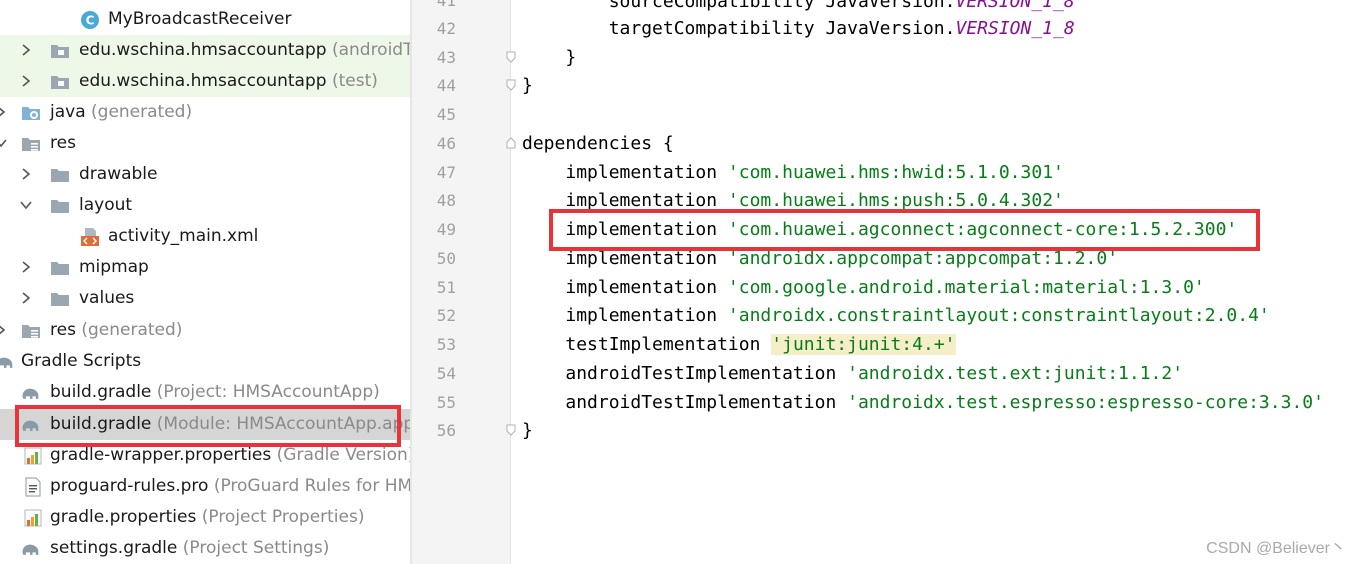  What do you see at coordinates (183, 236) in the screenshot?
I see `tree-item-label: activity_main.xml` at bounding box center [183, 236].